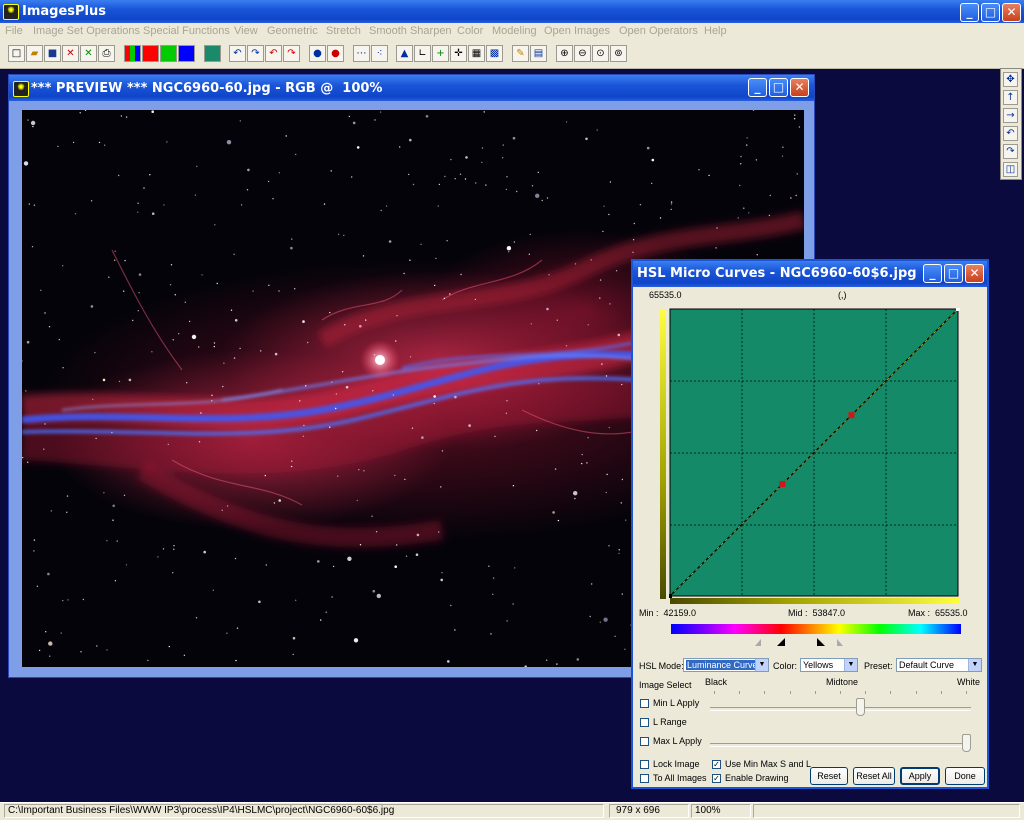 The image size is (1024, 820). I want to click on use-min-max-checkbox: ✓, so click(716, 764).